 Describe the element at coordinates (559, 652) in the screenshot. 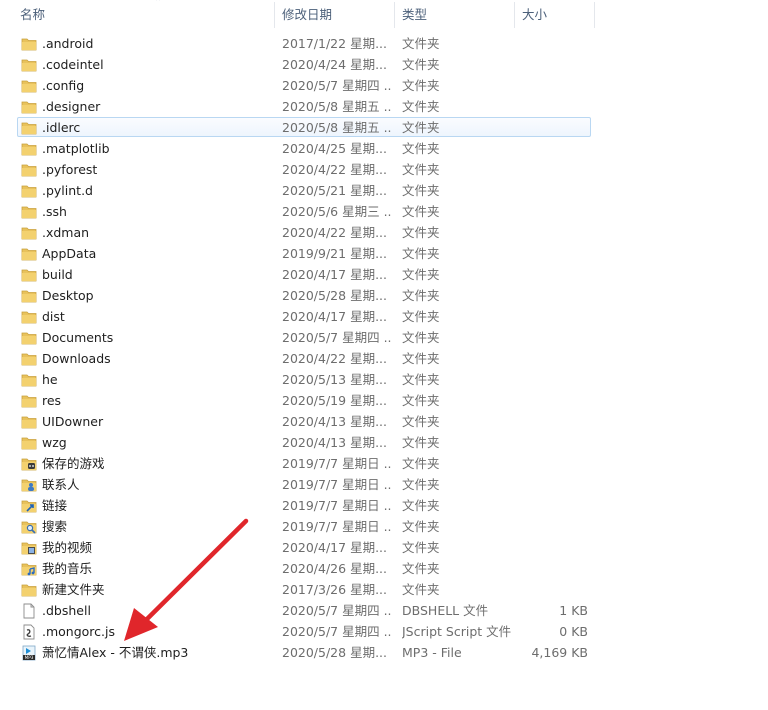

I see `file-size: 4,169 KB` at that location.